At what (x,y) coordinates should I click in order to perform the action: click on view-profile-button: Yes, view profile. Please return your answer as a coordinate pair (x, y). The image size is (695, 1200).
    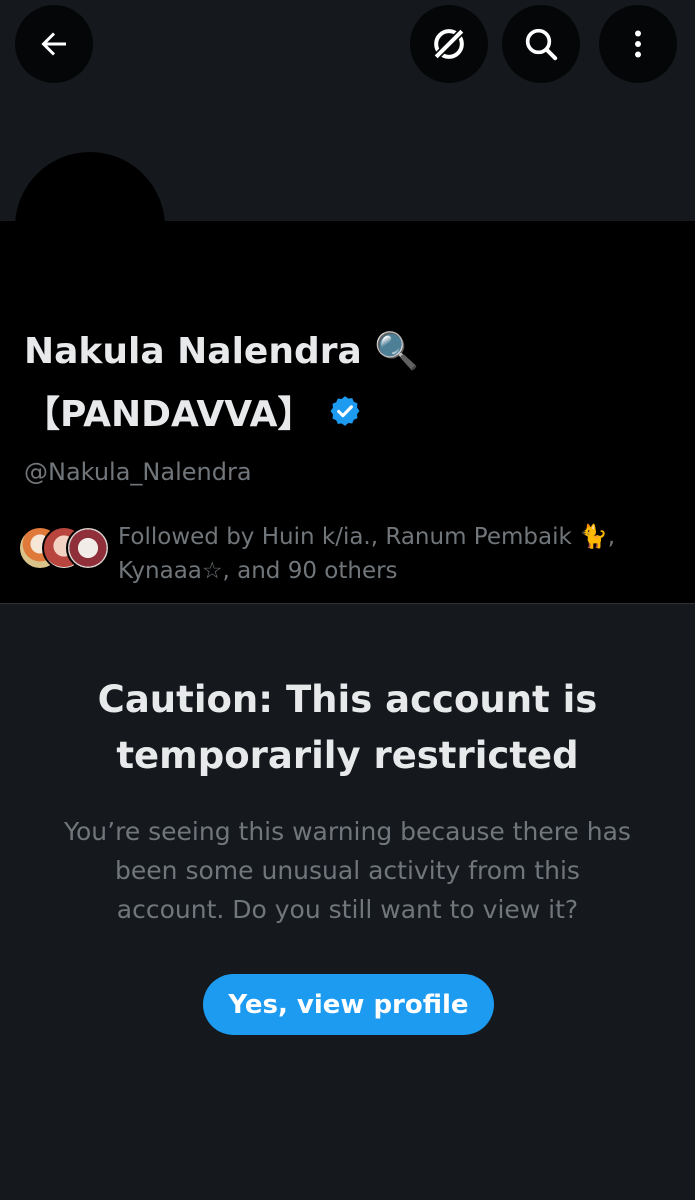
    Looking at the image, I should click on (348, 1004).